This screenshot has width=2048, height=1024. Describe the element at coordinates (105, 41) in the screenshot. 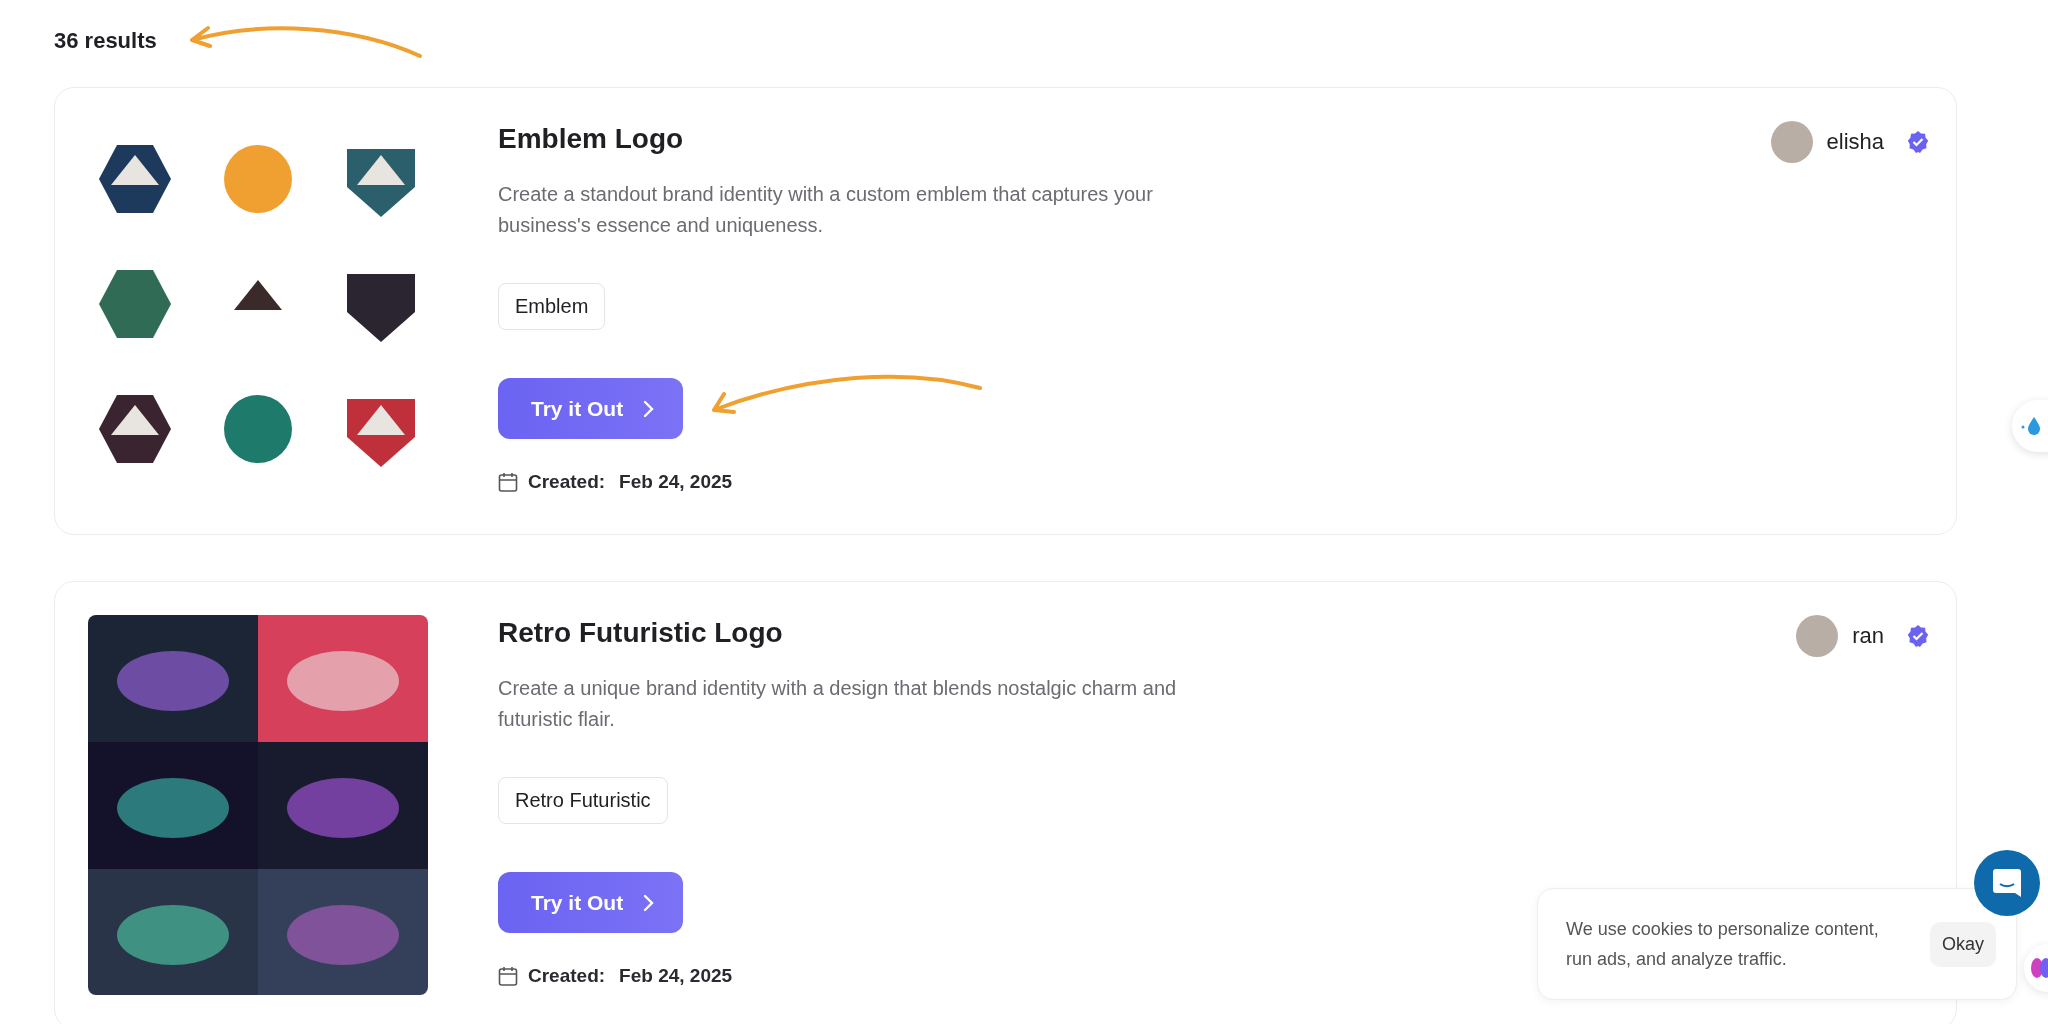

I see `results-count: 36 results` at that location.